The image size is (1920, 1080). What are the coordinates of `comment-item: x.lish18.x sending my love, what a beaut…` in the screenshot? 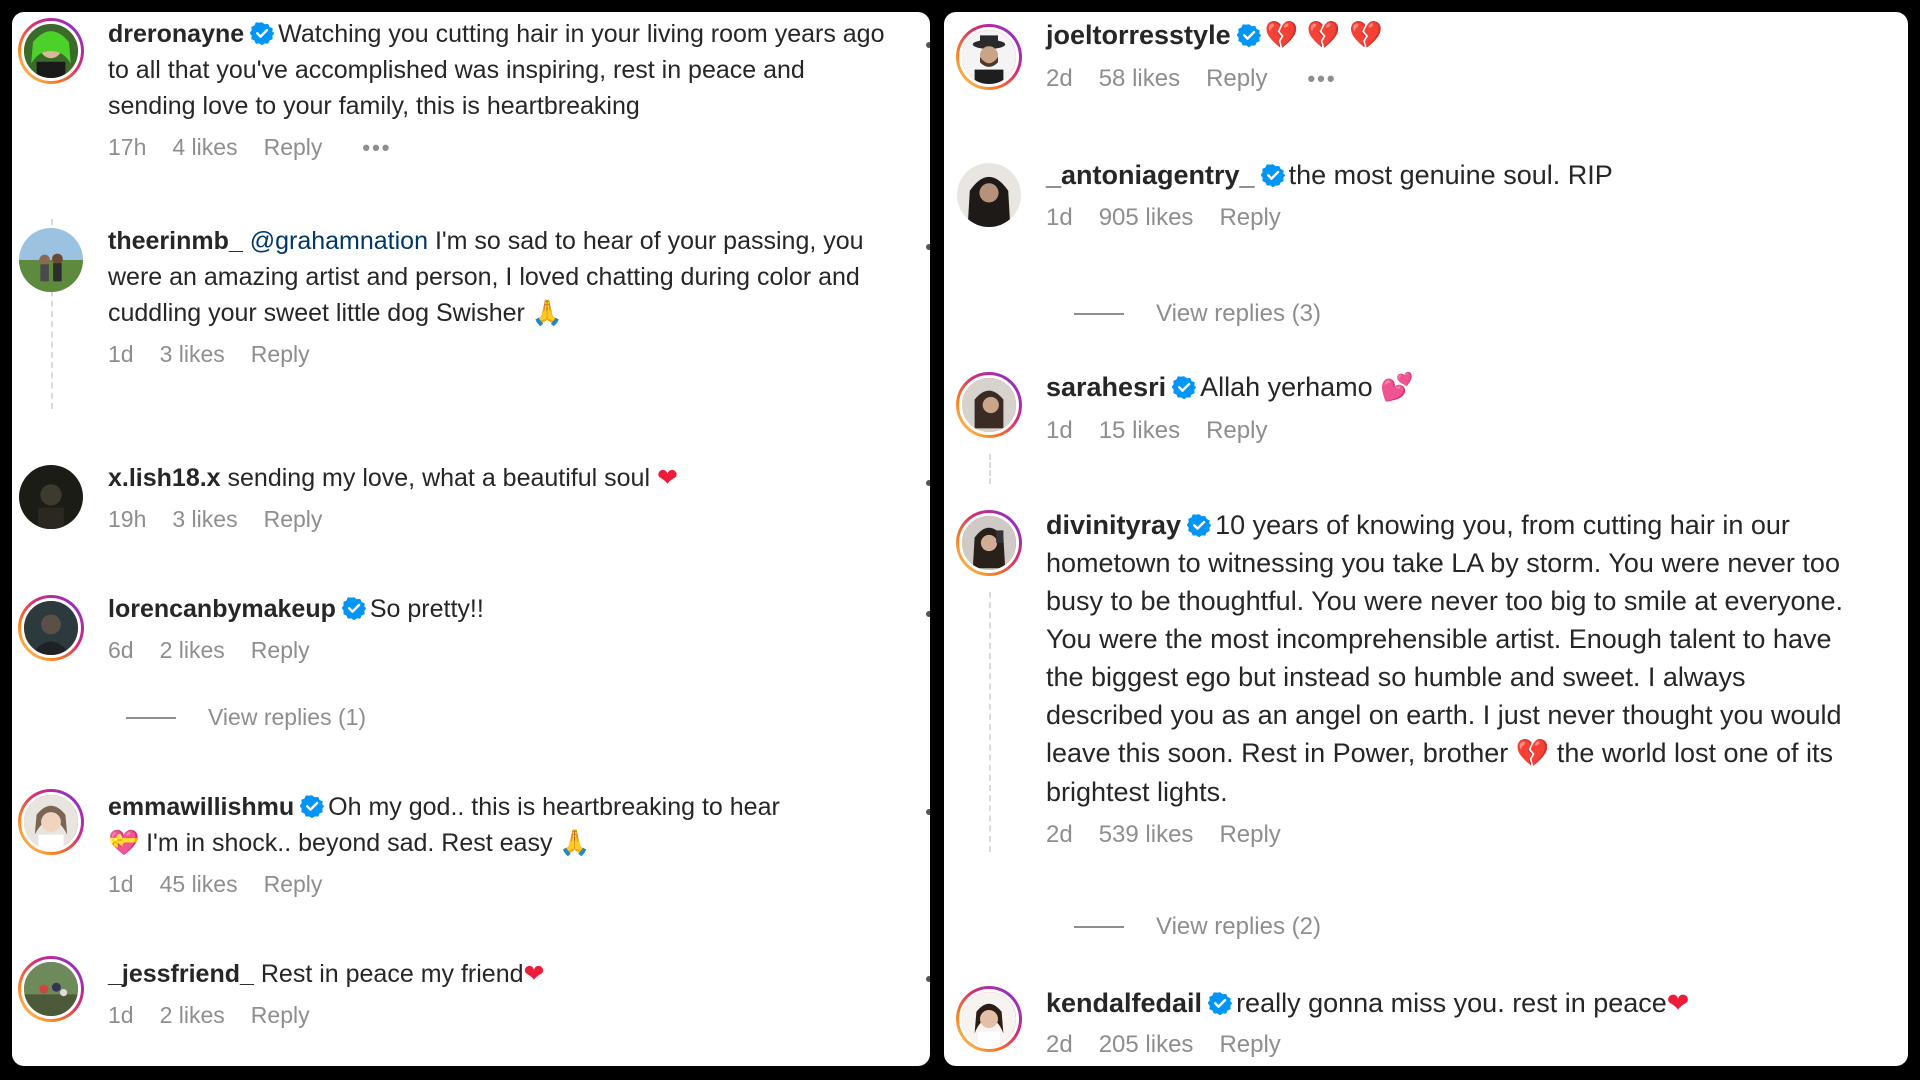 It's located at (471, 494).